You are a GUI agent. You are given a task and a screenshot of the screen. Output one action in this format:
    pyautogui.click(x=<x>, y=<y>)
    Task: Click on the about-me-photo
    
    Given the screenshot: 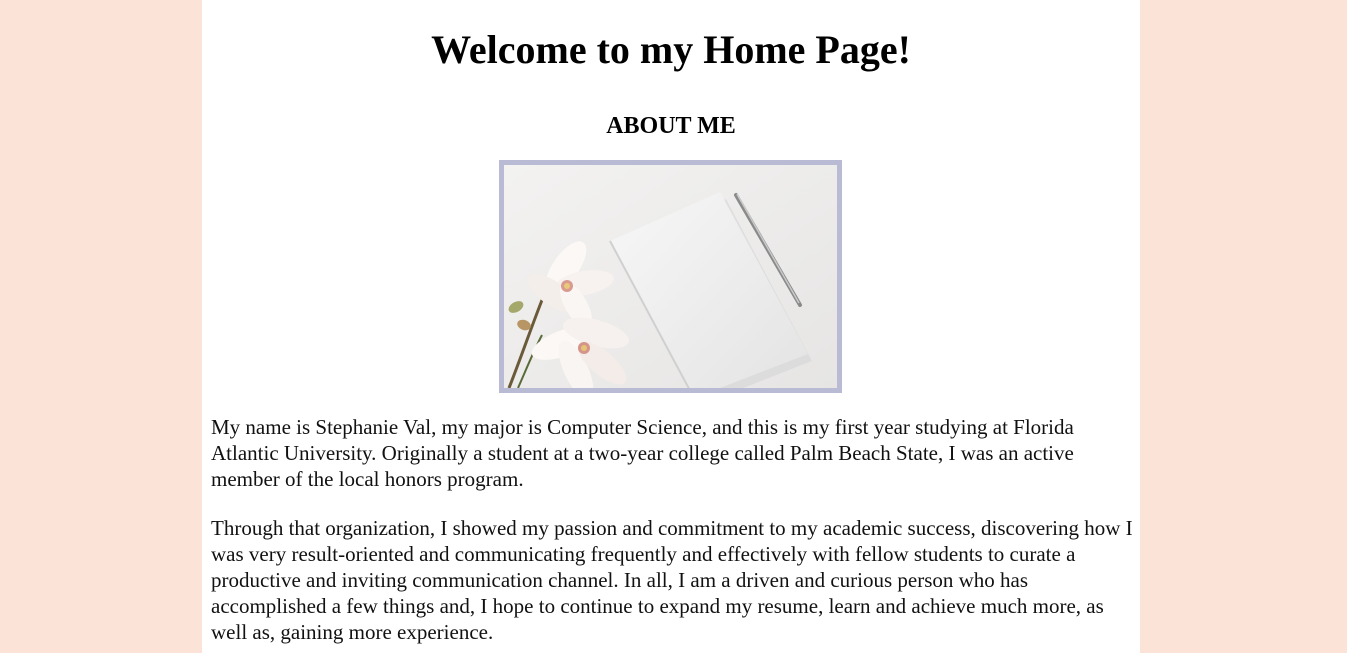 What is the action you would take?
    pyautogui.click(x=670, y=276)
    